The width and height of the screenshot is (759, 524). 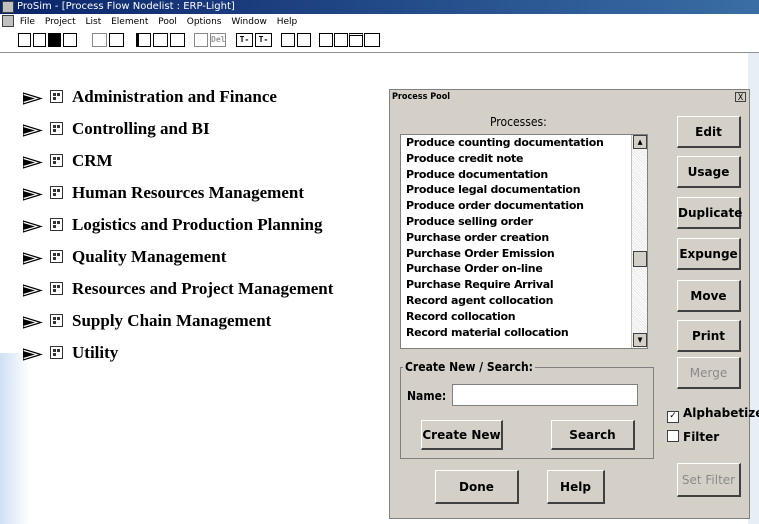 I want to click on processes-label: Processes:, so click(x=518, y=122).